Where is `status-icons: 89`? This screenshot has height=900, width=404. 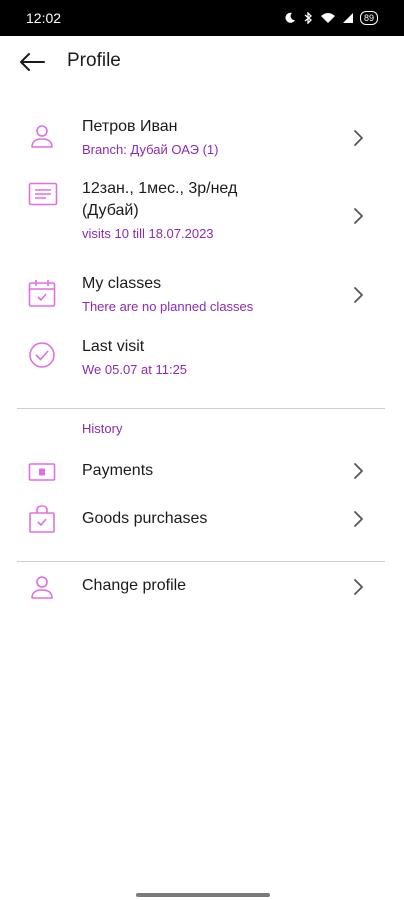
status-icons: 89 is located at coordinates (331, 18).